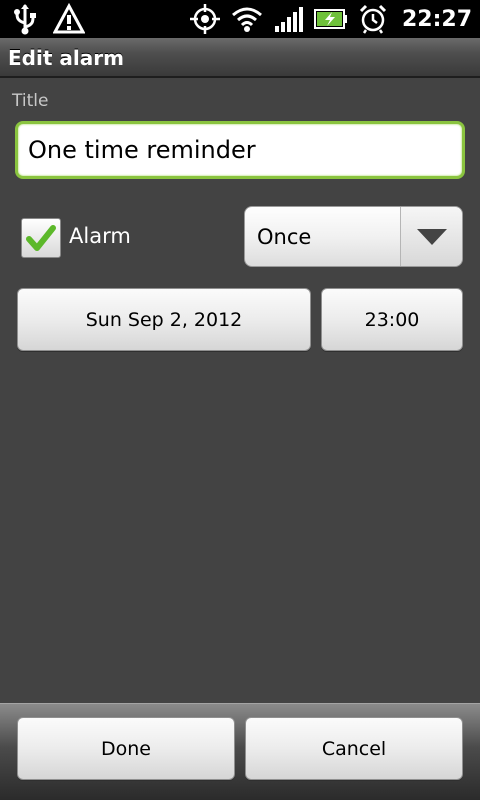 The height and width of the screenshot is (800, 480). What do you see at coordinates (47, 19) in the screenshot?
I see `status-left-icons` at bounding box center [47, 19].